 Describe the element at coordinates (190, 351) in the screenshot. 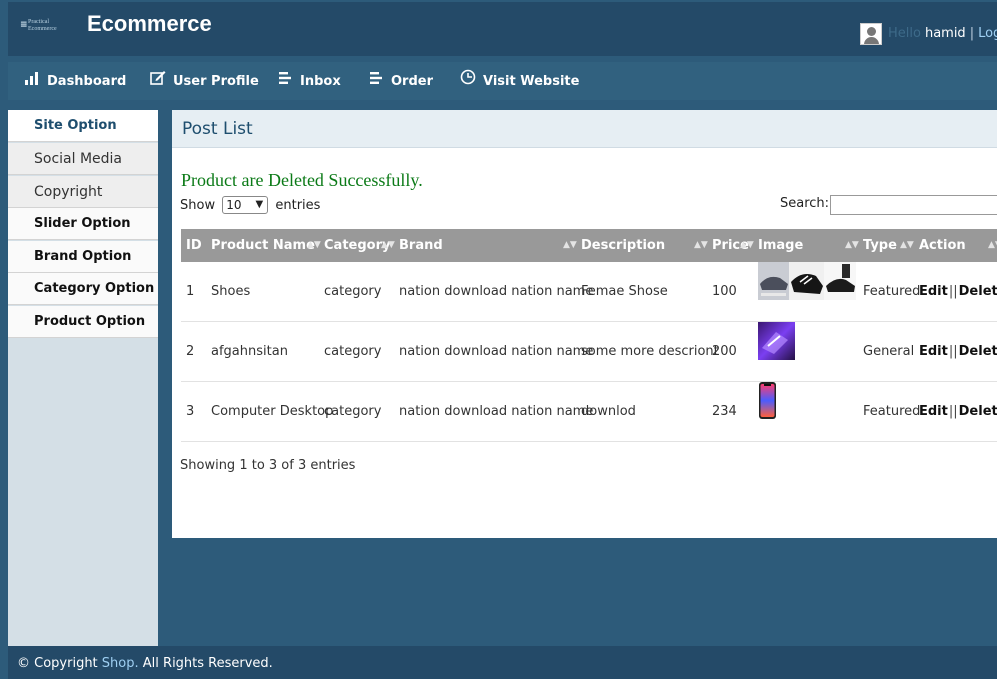

I see `cell-id: 2` at that location.